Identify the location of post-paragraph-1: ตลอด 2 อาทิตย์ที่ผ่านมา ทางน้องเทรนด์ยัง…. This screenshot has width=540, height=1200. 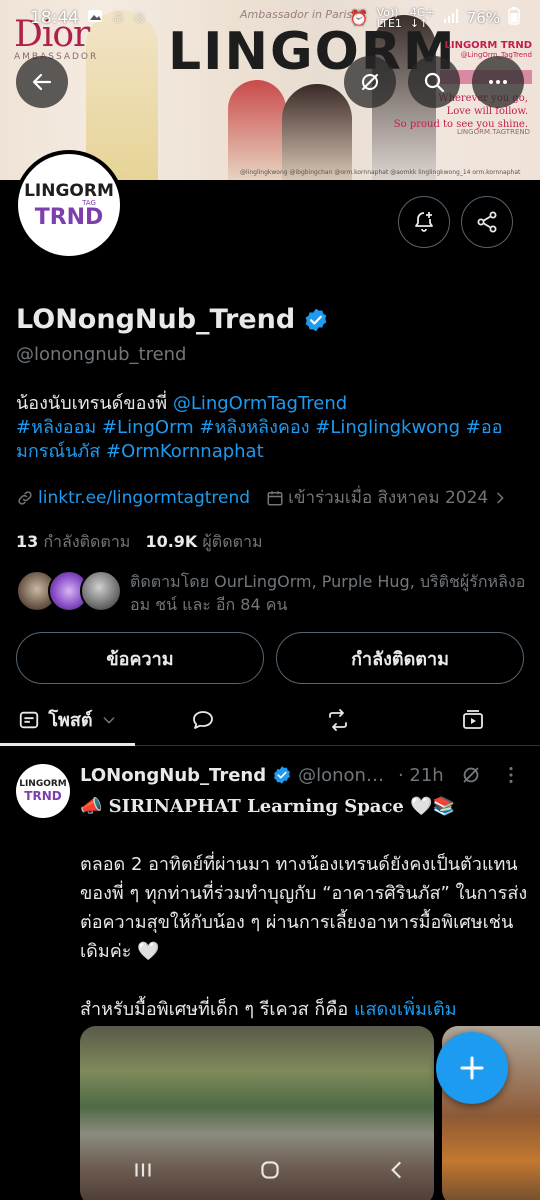
(304, 908).